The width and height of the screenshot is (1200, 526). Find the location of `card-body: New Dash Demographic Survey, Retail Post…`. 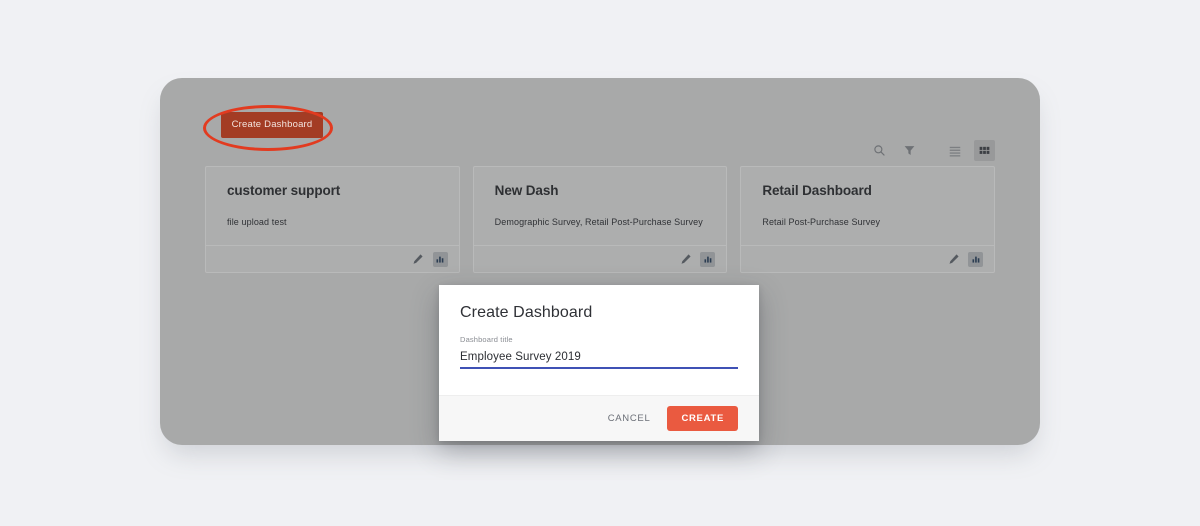

card-body: New Dash Demographic Survey, Retail Post… is located at coordinates (600, 206).